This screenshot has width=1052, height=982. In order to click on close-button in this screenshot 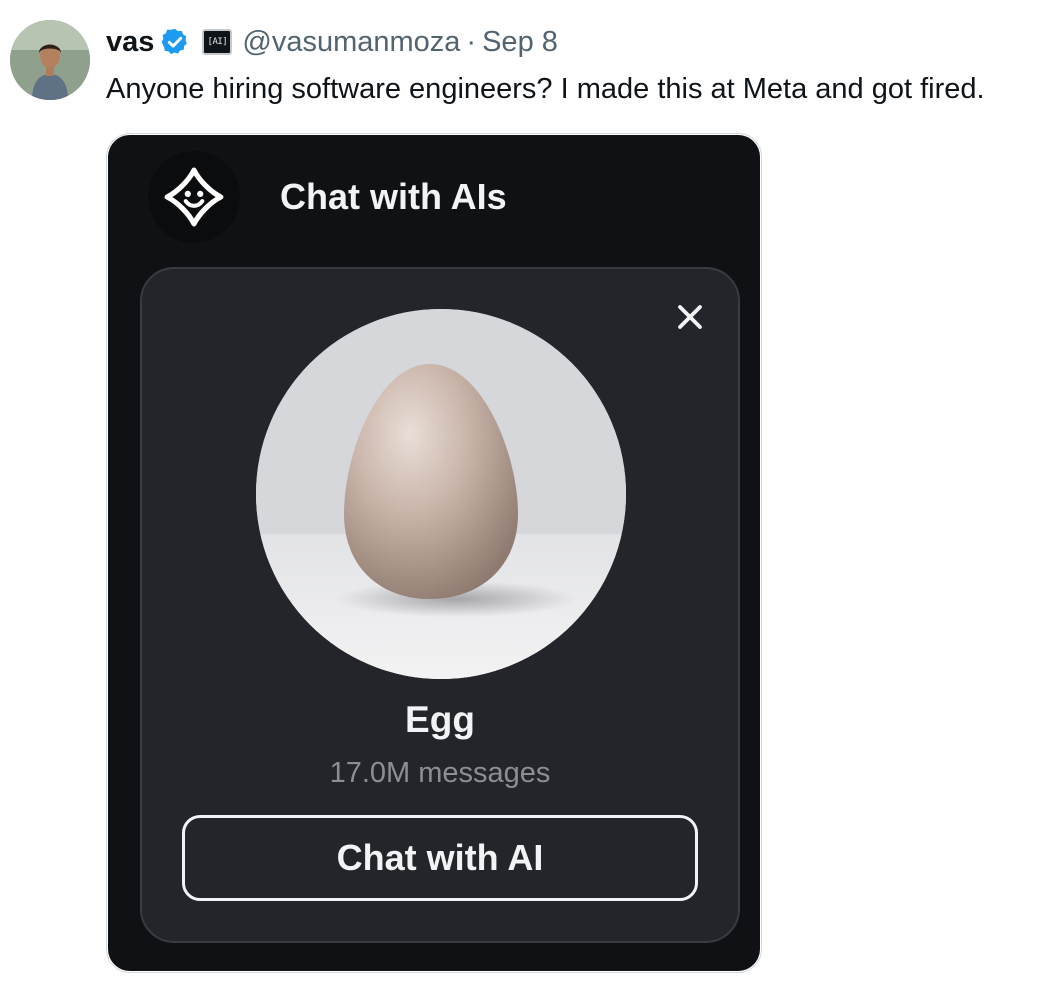, I will do `click(690, 317)`.